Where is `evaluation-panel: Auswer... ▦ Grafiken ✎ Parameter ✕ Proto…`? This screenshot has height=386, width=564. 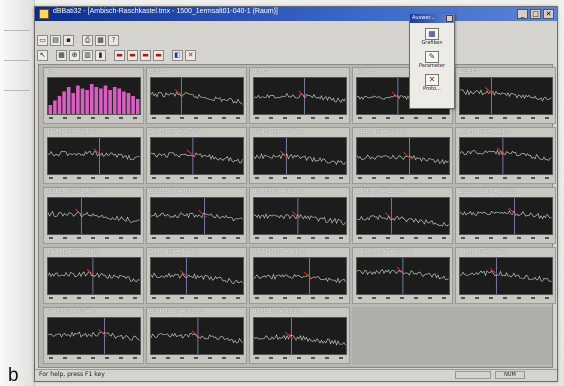 evaluation-panel: Auswer... ▦ Grafiken ✎ Parameter ✕ Proto… is located at coordinates (432, 61).